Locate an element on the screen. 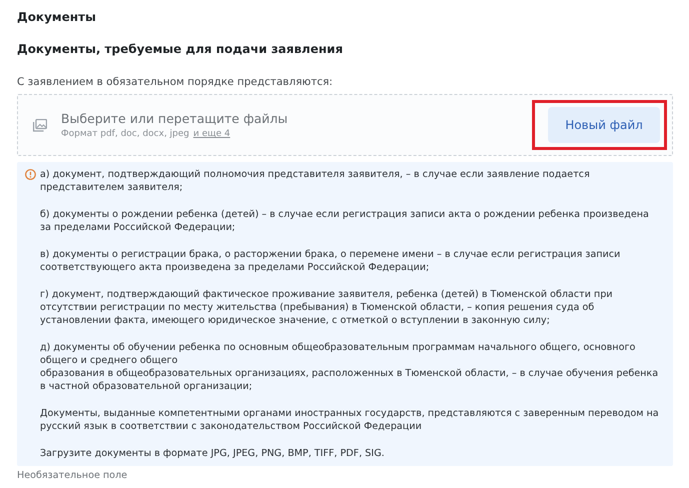 The image size is (689, 488). info-paragraph: г) документ, подтверждающий фактическое проживание заявителя, ребенка (детей) в Тюменской области при отсутствии регистрации по месту жительства (пребывания) в Тюменской области, – копия решения суда об установлении факта, имеющего юридическое значение, с отметкой о вступлении в законную силу; is located at coordinates (327, 307).